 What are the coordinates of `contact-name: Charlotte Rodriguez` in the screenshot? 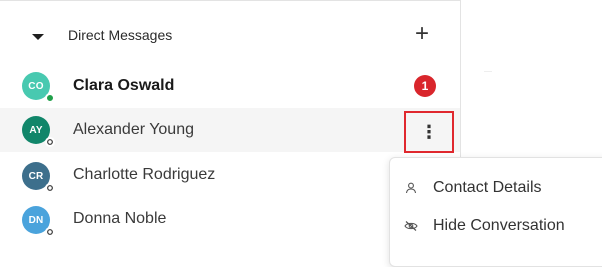 It's located at (144, 174).